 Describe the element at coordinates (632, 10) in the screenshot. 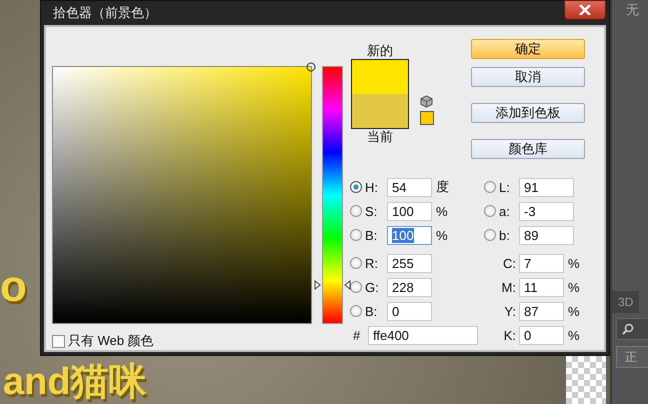

I see `document-title: 无` at that location.